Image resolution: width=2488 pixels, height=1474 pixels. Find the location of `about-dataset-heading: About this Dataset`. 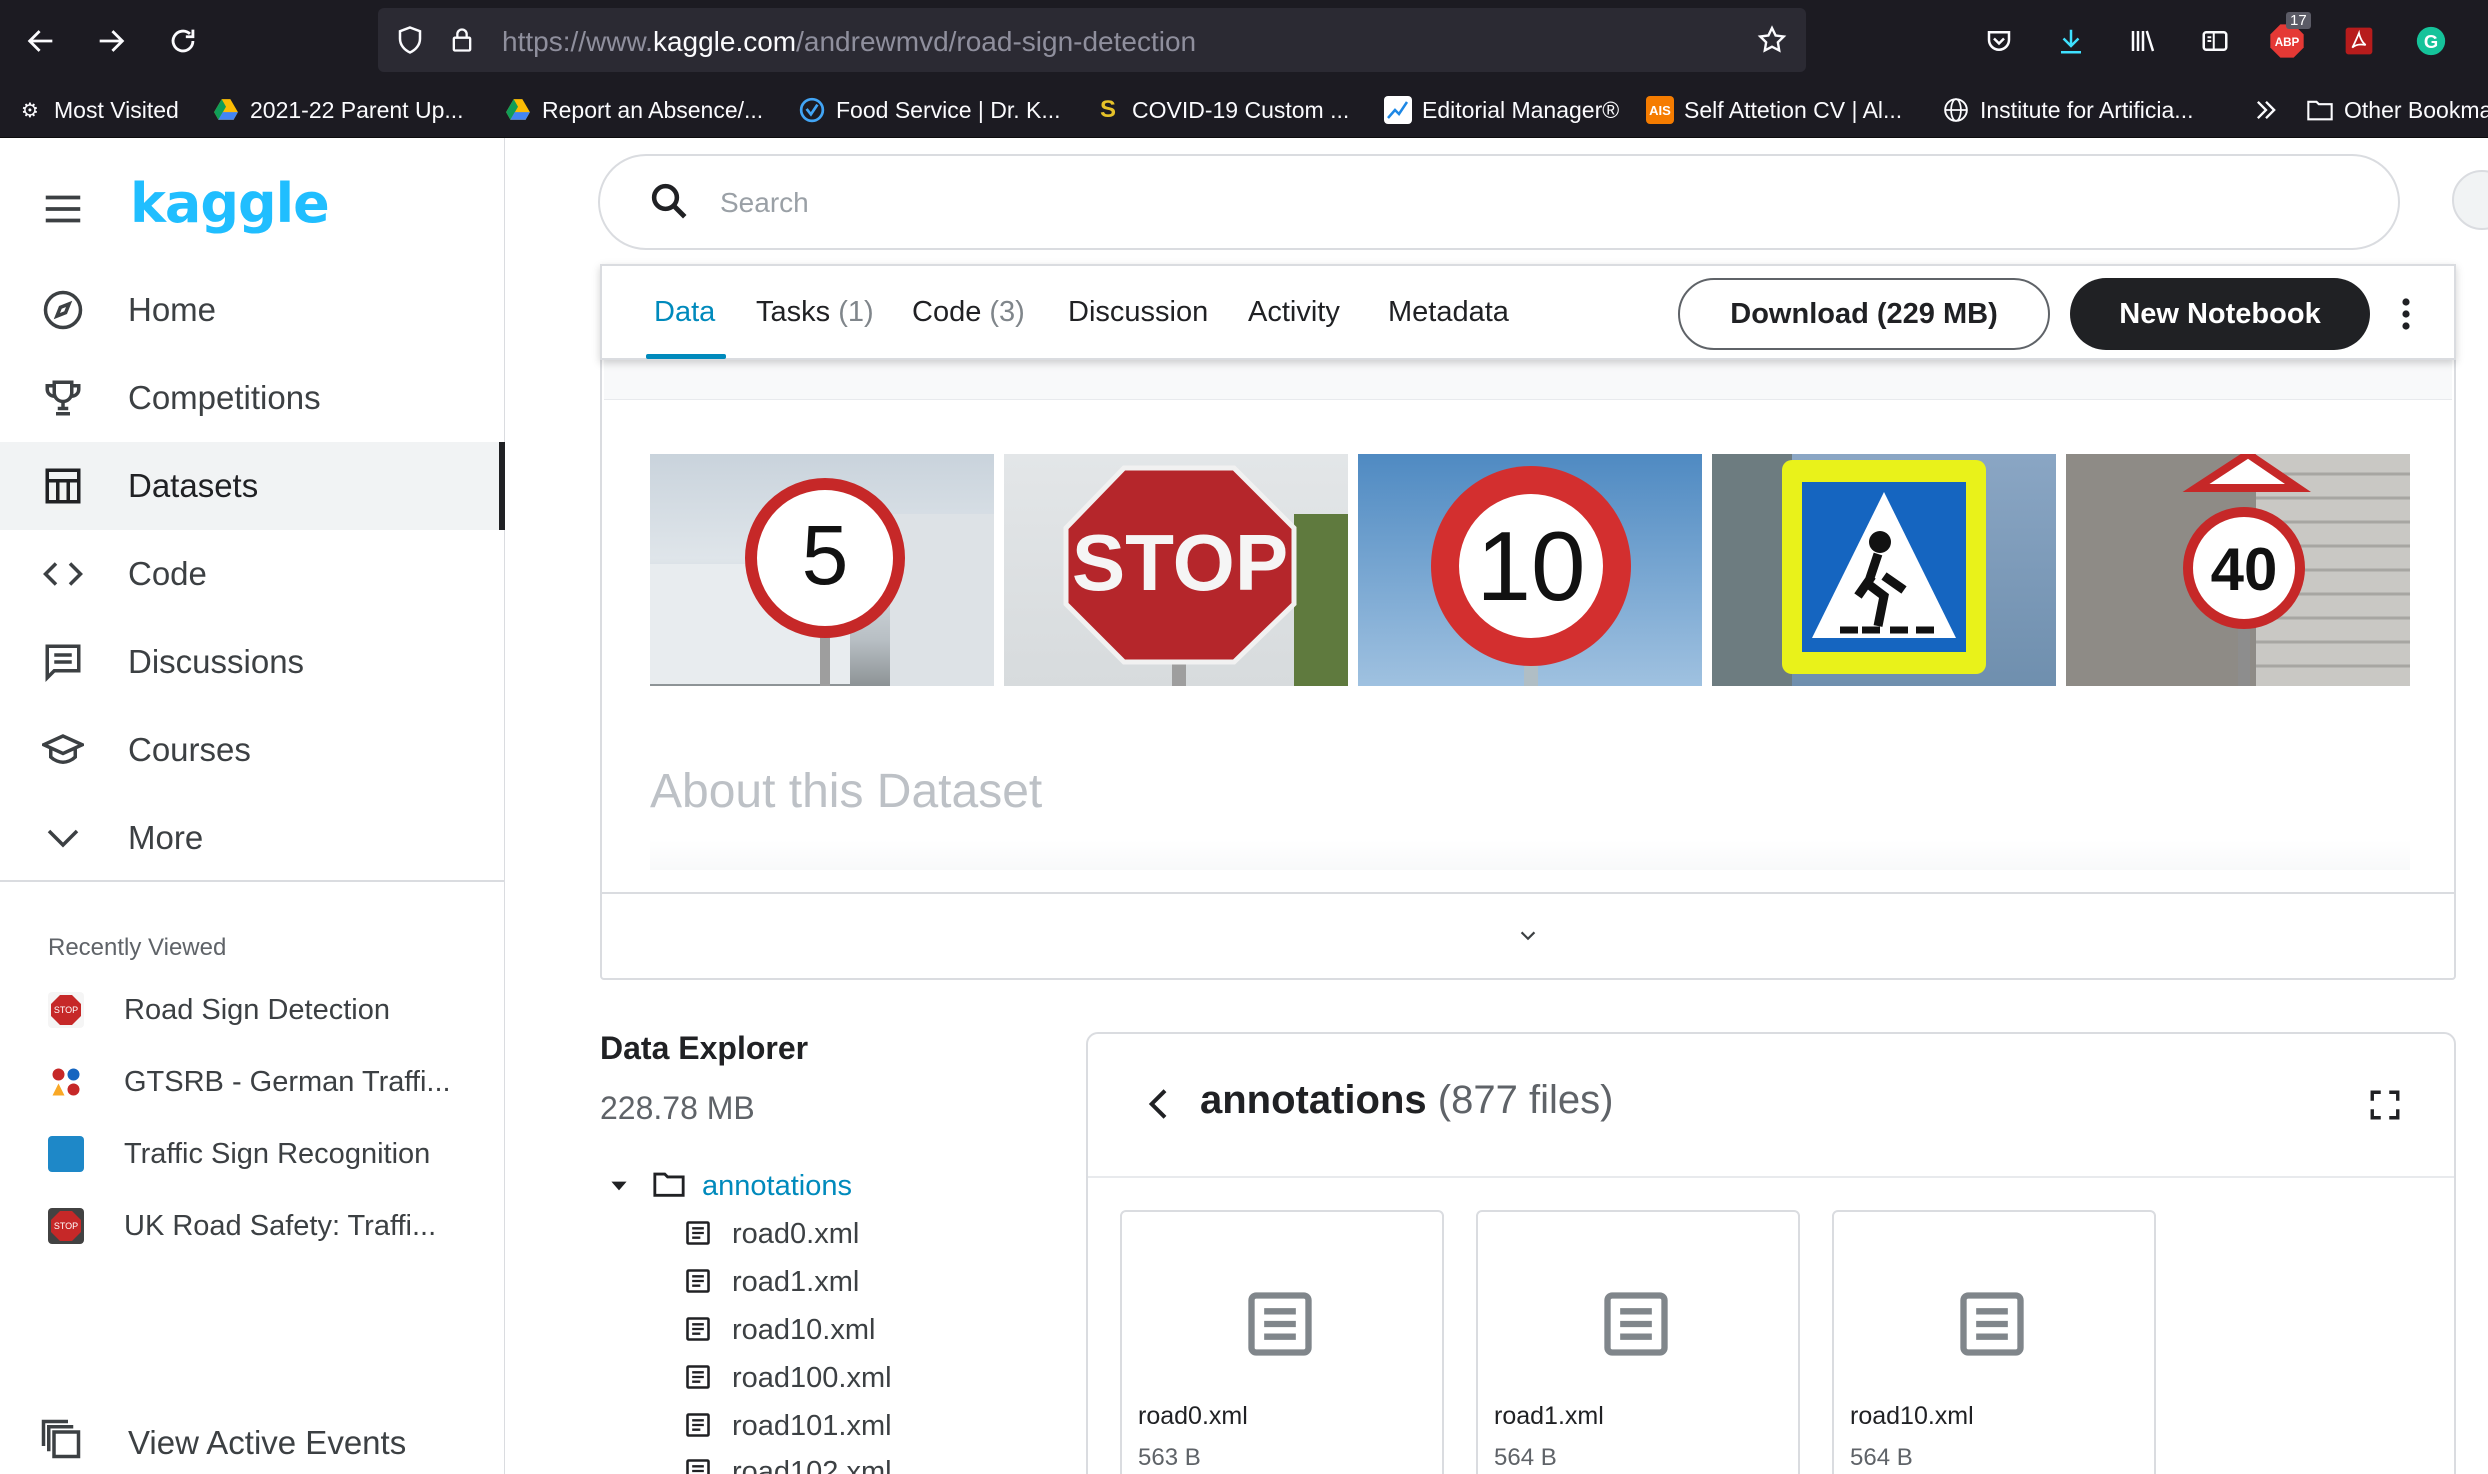

about-dataset-heading: About this Dataset is located at coordinates (846, 791).